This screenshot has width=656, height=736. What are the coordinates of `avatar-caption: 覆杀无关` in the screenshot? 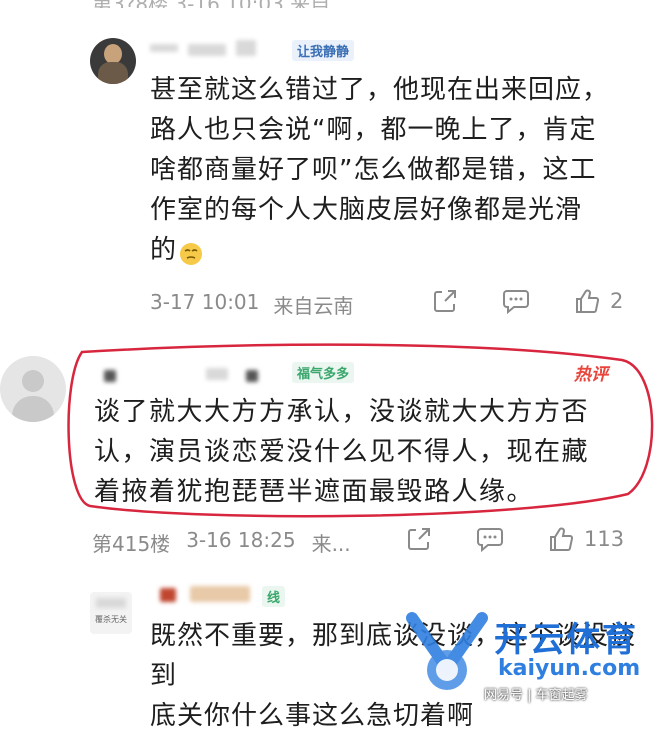 It's located at (111, 619).